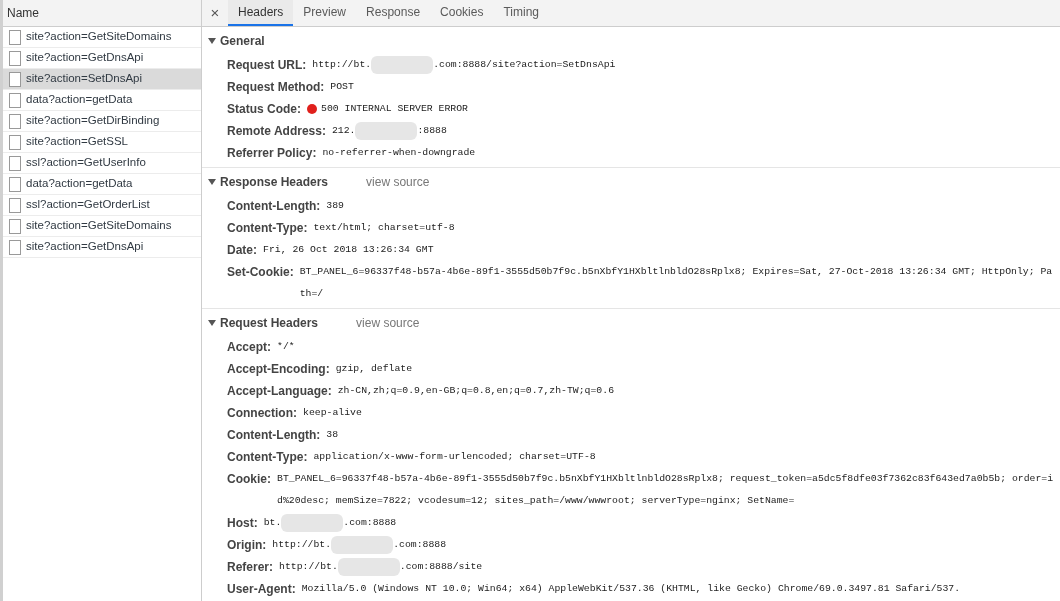 The image size is (1060, 601). I want to click on header-value: text/html; charset=utf-8, so click(384, 228).